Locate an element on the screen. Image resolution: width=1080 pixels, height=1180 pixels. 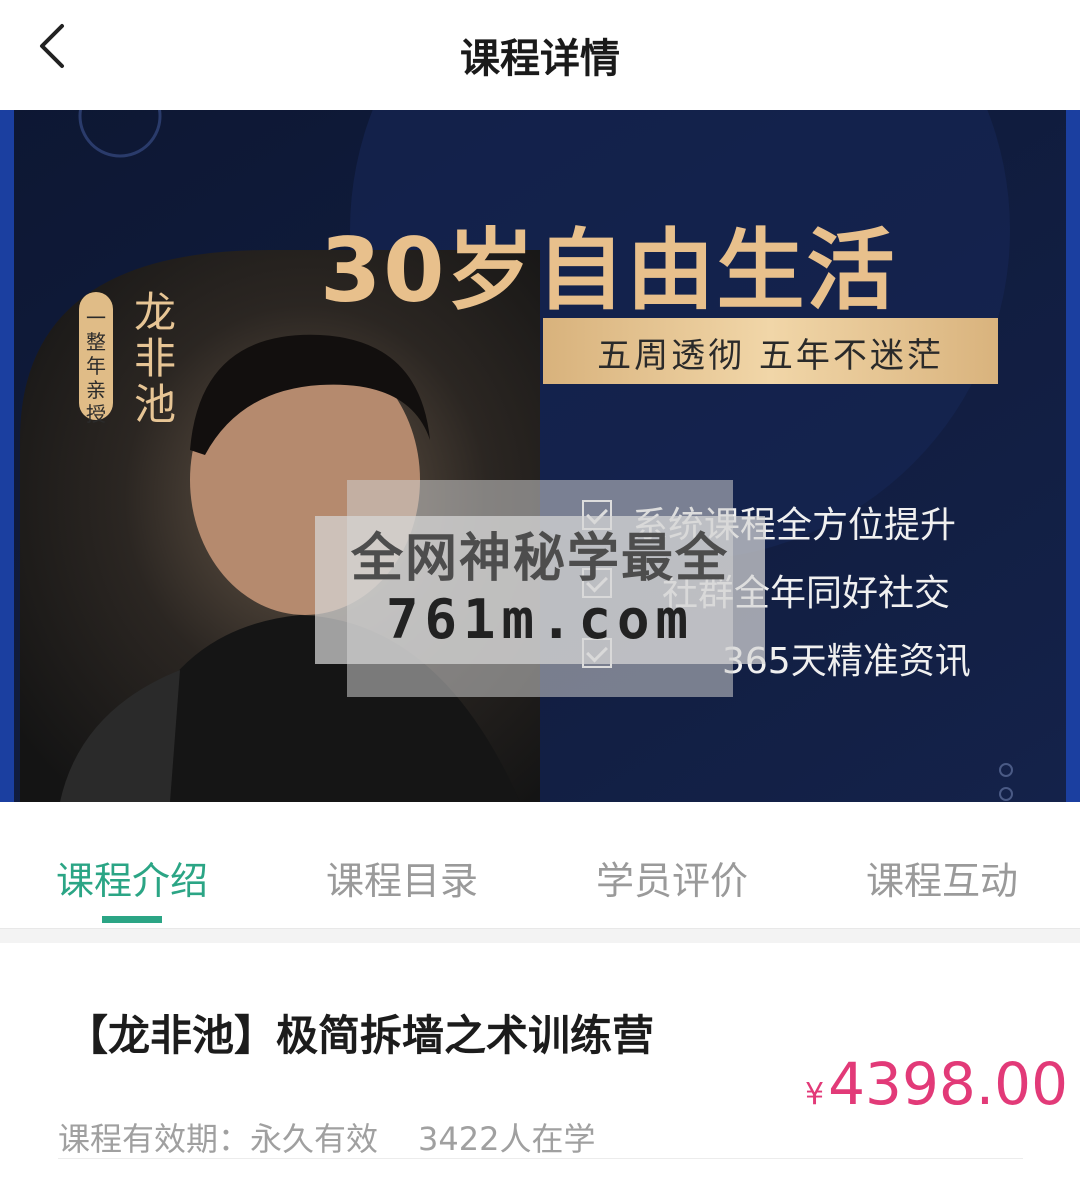
section-divider is located at coordinates (540, 935).